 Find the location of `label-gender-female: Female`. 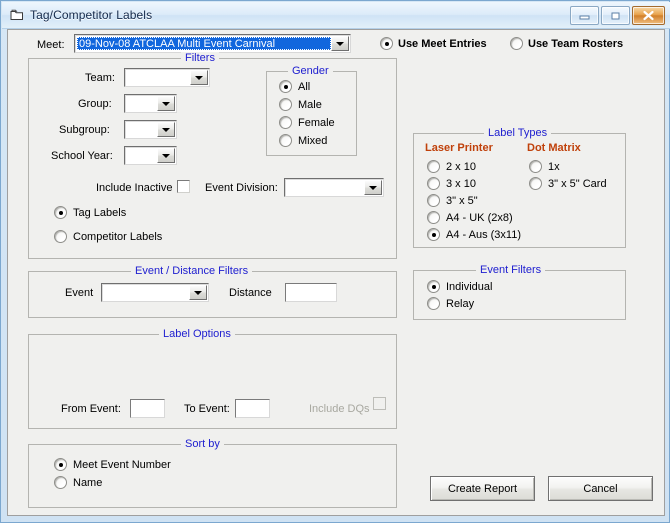

label-gender-female: Female is located at coordinates (316, 123).